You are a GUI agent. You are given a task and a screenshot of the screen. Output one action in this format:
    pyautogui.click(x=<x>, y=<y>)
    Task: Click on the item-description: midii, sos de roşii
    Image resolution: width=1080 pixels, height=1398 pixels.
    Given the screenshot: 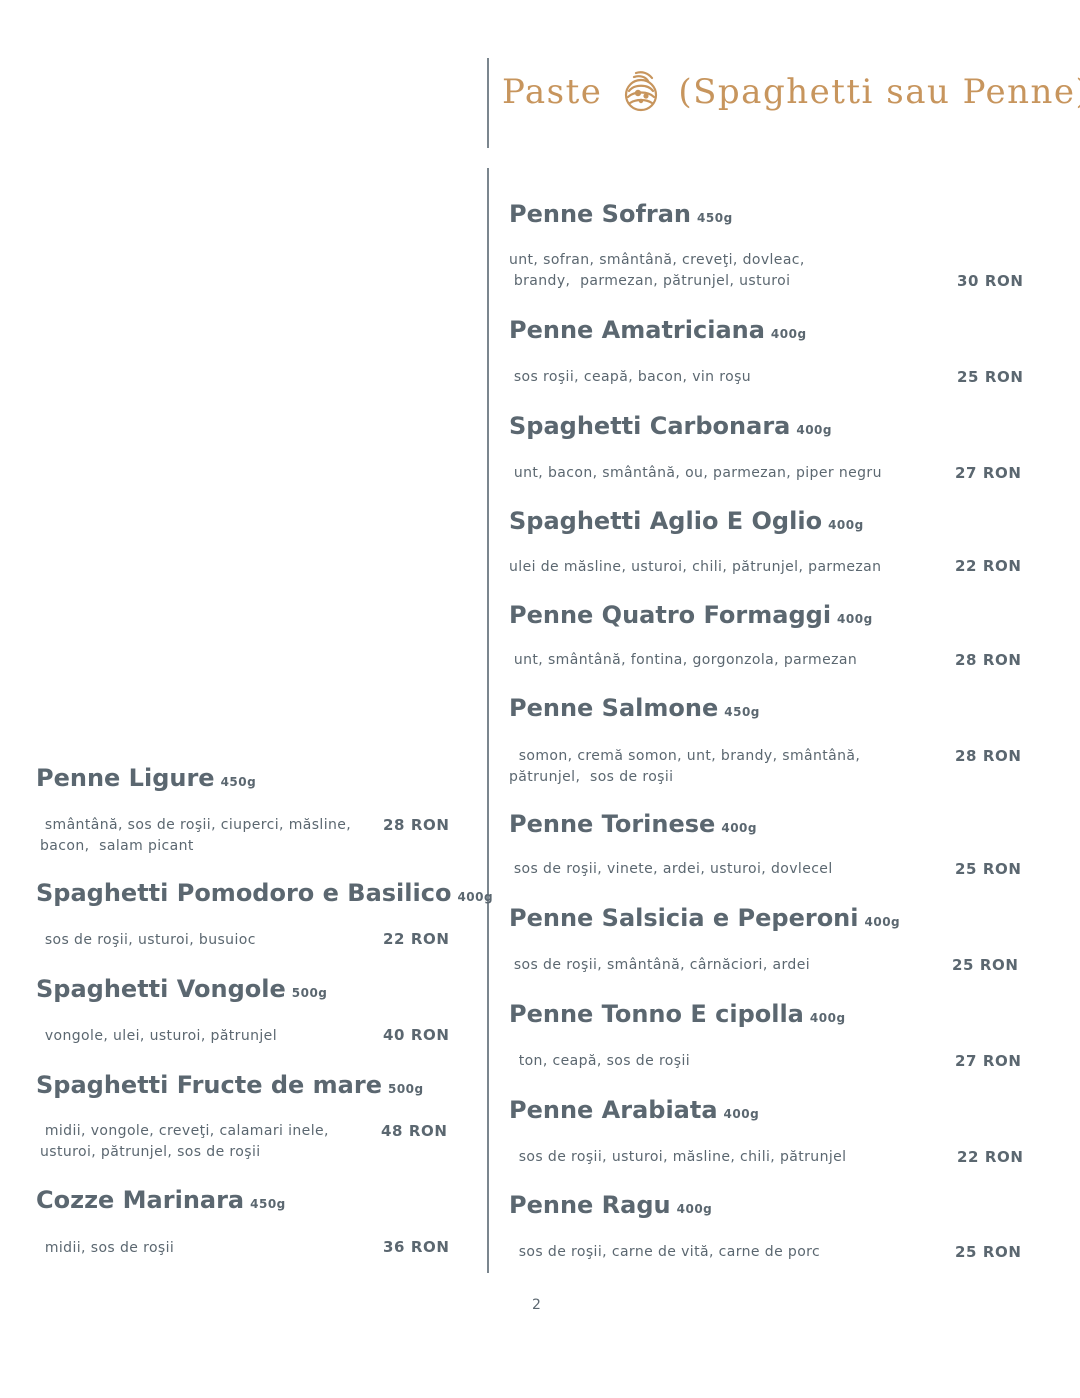 What is the action you would take?
    pyautogui.click(x=107, y=1248)
    